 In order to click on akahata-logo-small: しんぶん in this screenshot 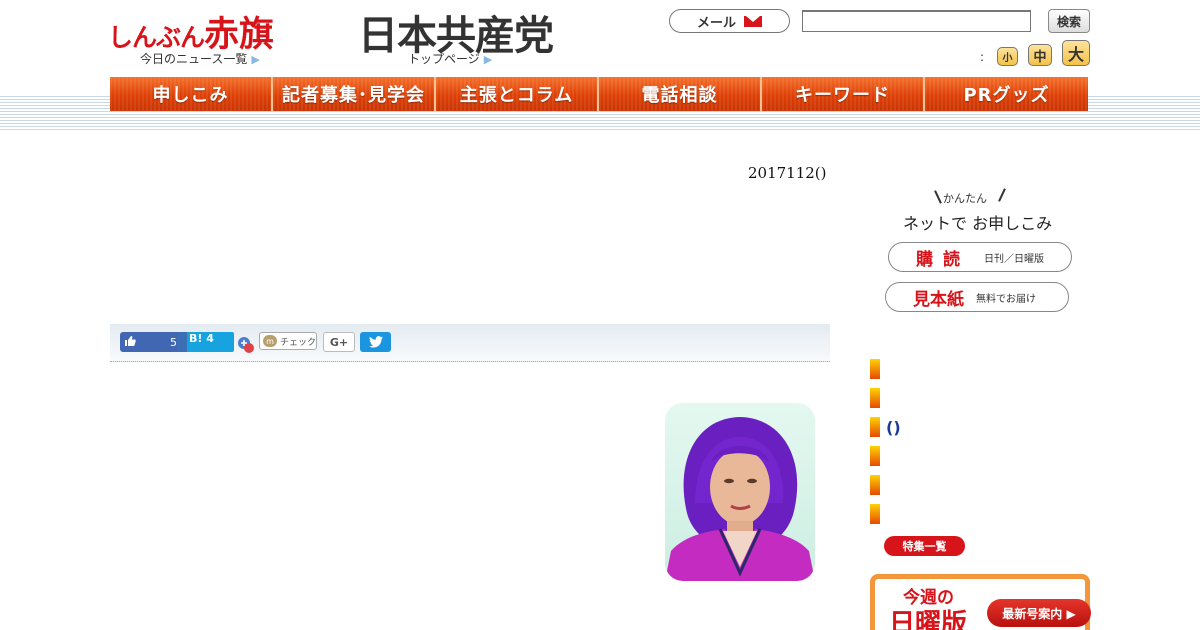, I will do `click(156, 37)`.